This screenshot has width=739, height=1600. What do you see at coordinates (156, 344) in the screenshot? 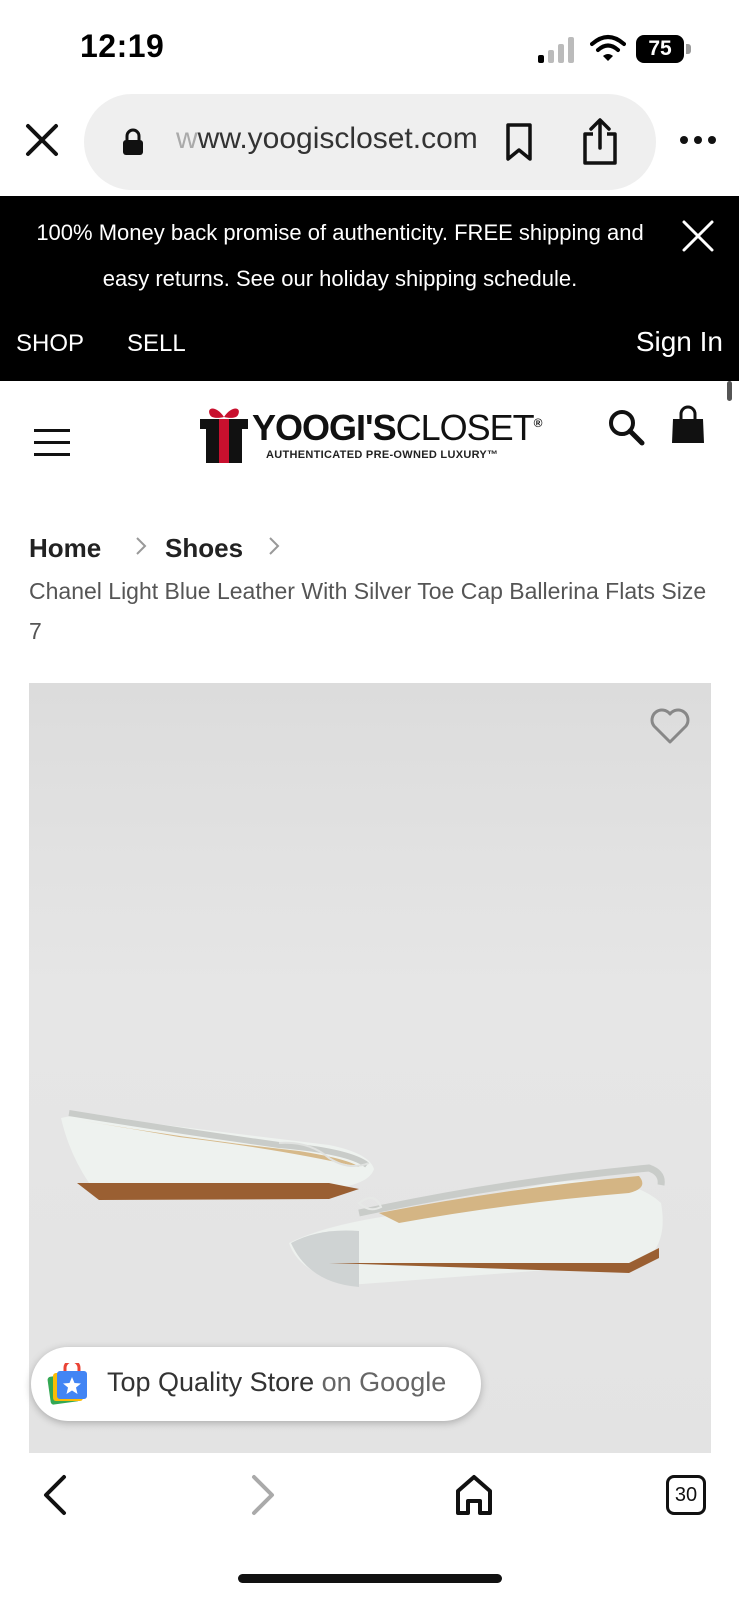
I see `nav-sell: SELL` at bounding box center [156, 344].